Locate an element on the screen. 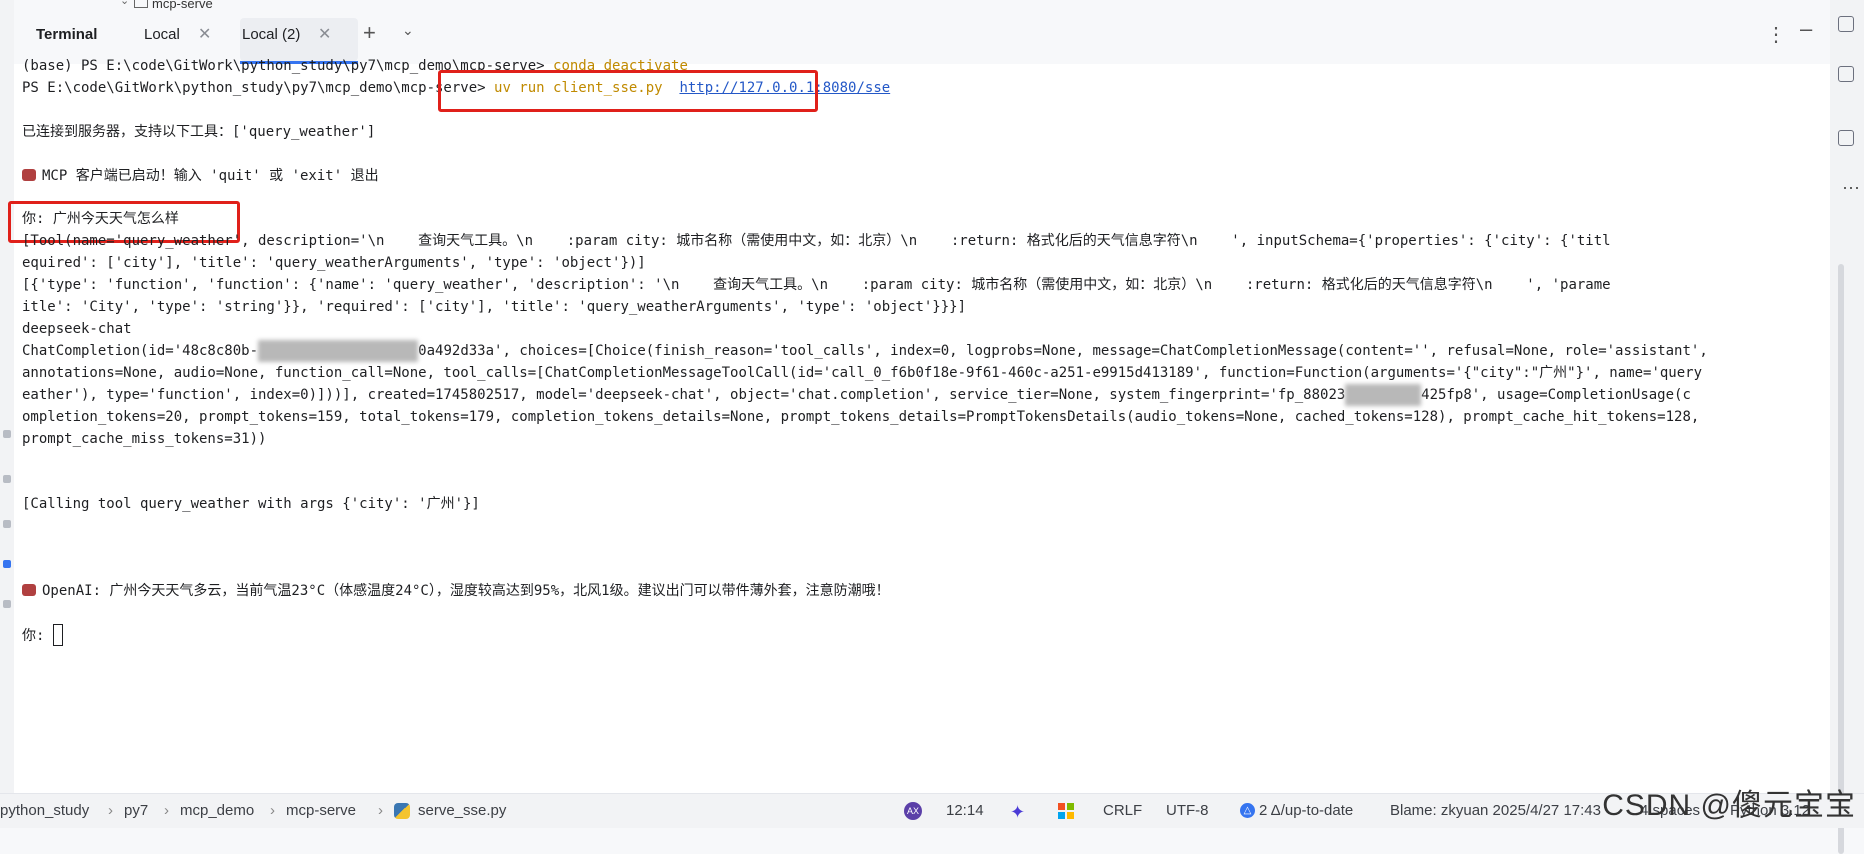 This screenshot has height=854, width=1864. ai-assistant-icon is located at coordinates (1846, 138).